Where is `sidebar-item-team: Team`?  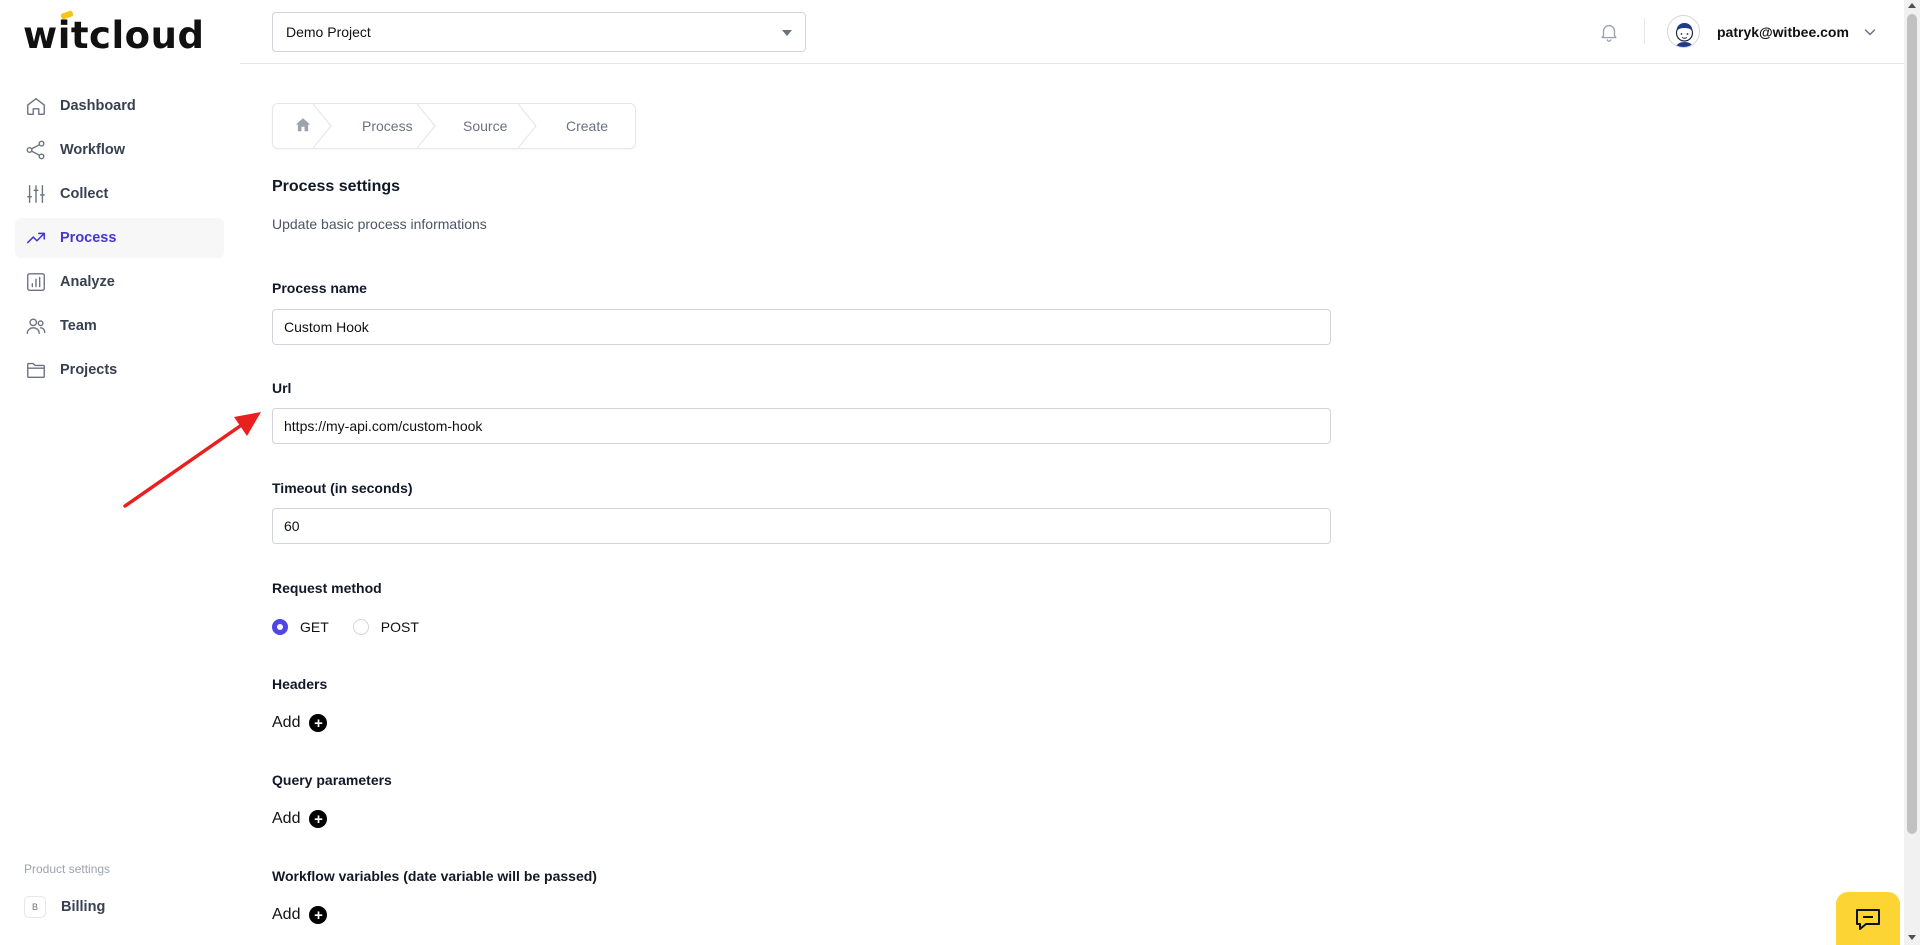
sidebar-item-team: Team is located at coordinates (119, 326).